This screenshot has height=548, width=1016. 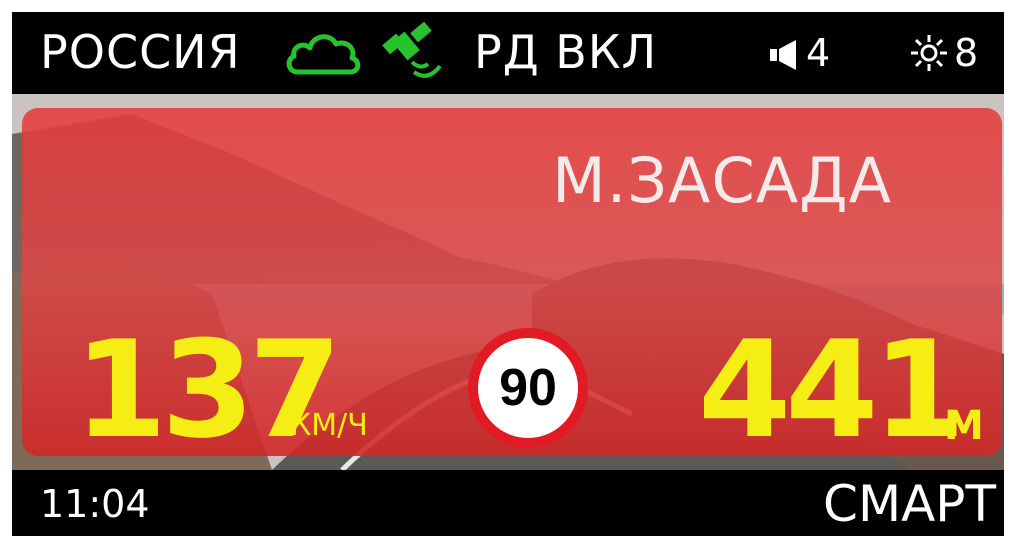 What do you see at coordinates (785, 55) in the screenshot?
I see `speaker-icon` at bounding box center [785, 55].